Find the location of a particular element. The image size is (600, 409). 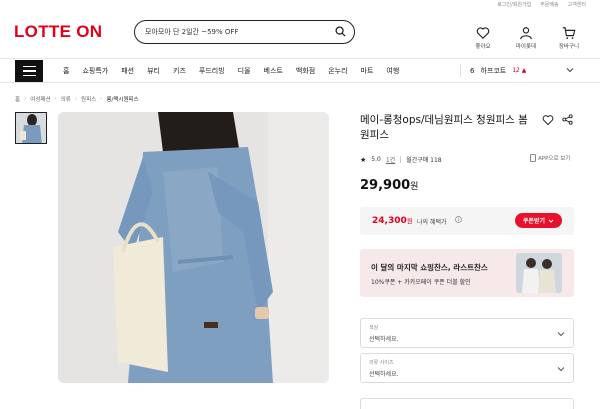

trending-keyword: 6 하프코트 12 ▲ is located at coordinates (522, 70).